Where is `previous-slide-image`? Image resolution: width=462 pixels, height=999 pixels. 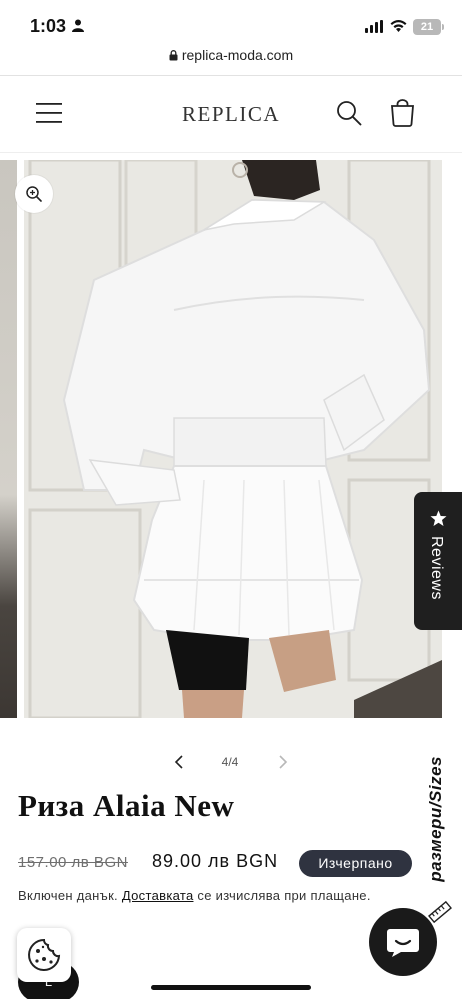
previous-slide-image is located at coordinates (8, 439).